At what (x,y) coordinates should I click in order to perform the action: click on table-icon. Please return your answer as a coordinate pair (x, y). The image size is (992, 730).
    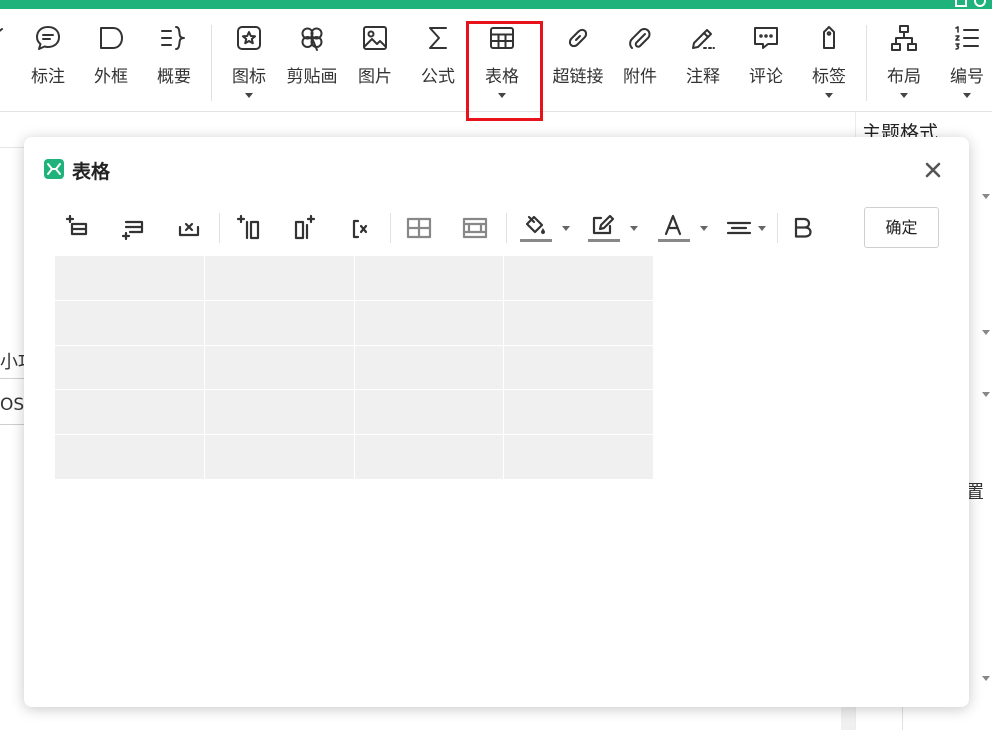
    Looking at the image, I should click on (502, 38).